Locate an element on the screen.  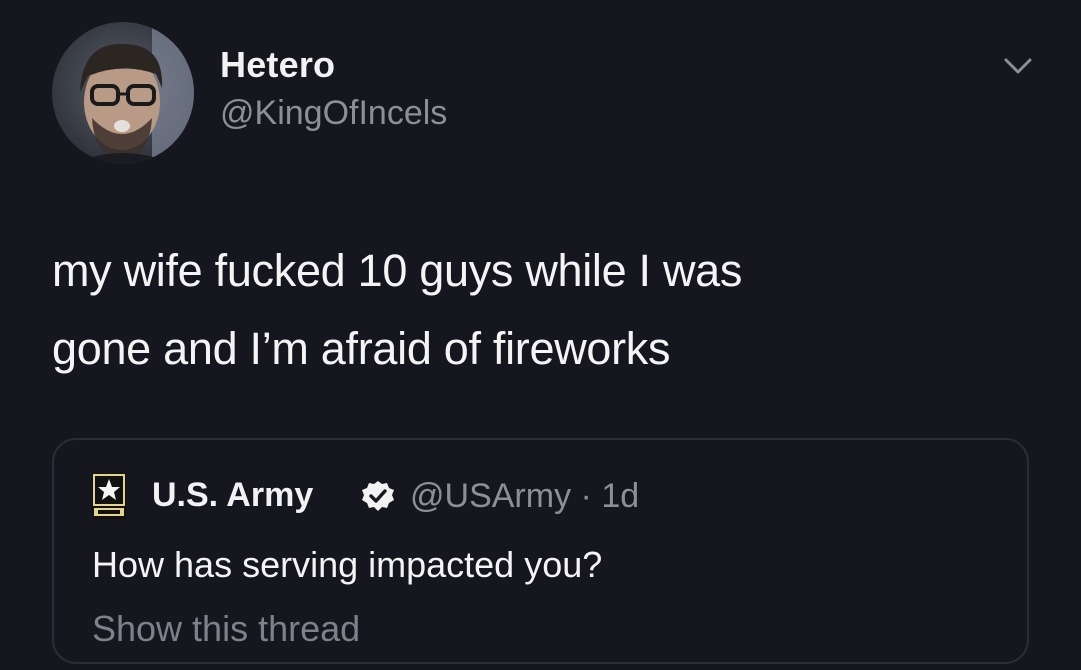
verified-badge-icon is located at coordinates (378, 496).